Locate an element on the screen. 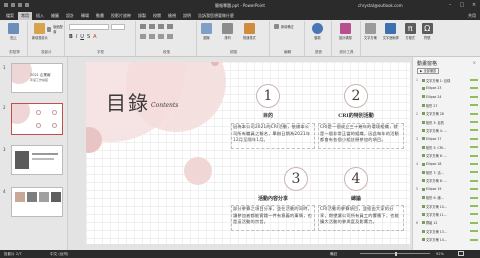 This screenshot has height=258, width=480. animation-item: 1 文字方塊 1: 目錄 is located at coordinates (447, 80).